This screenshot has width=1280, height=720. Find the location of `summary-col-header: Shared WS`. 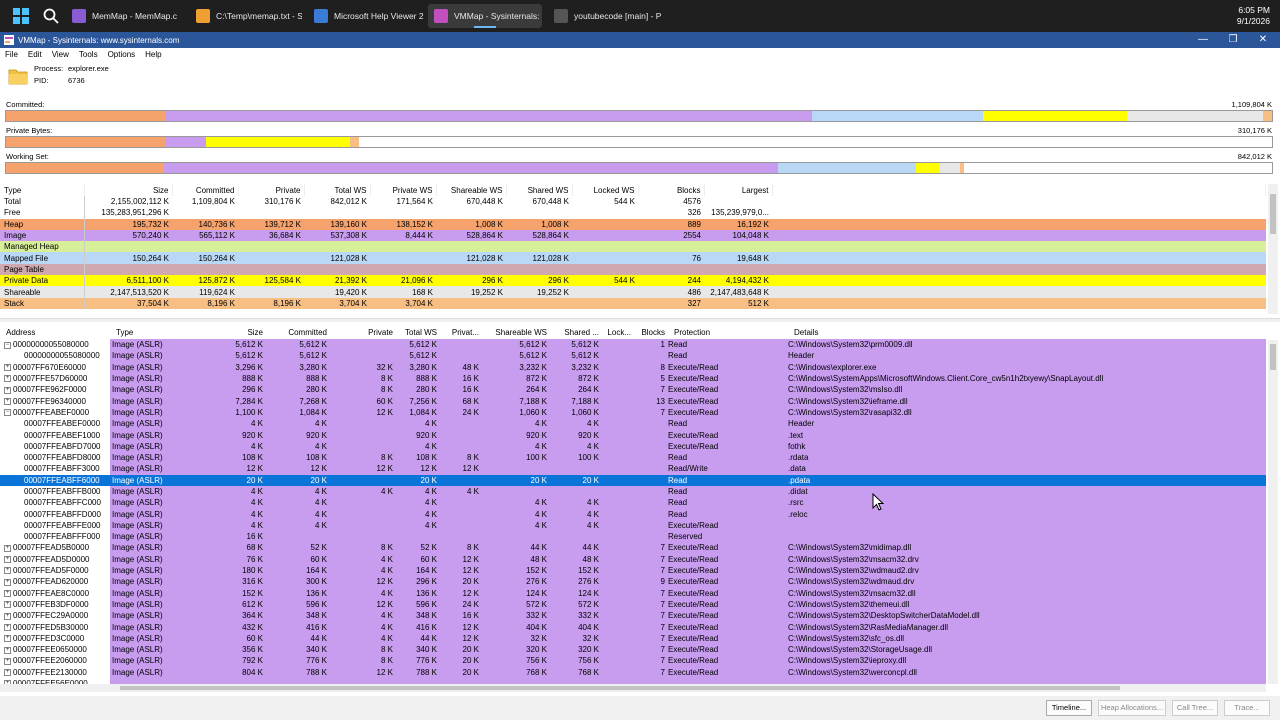

summary-col-header: Shared WS is located at coordinates (539, 190).